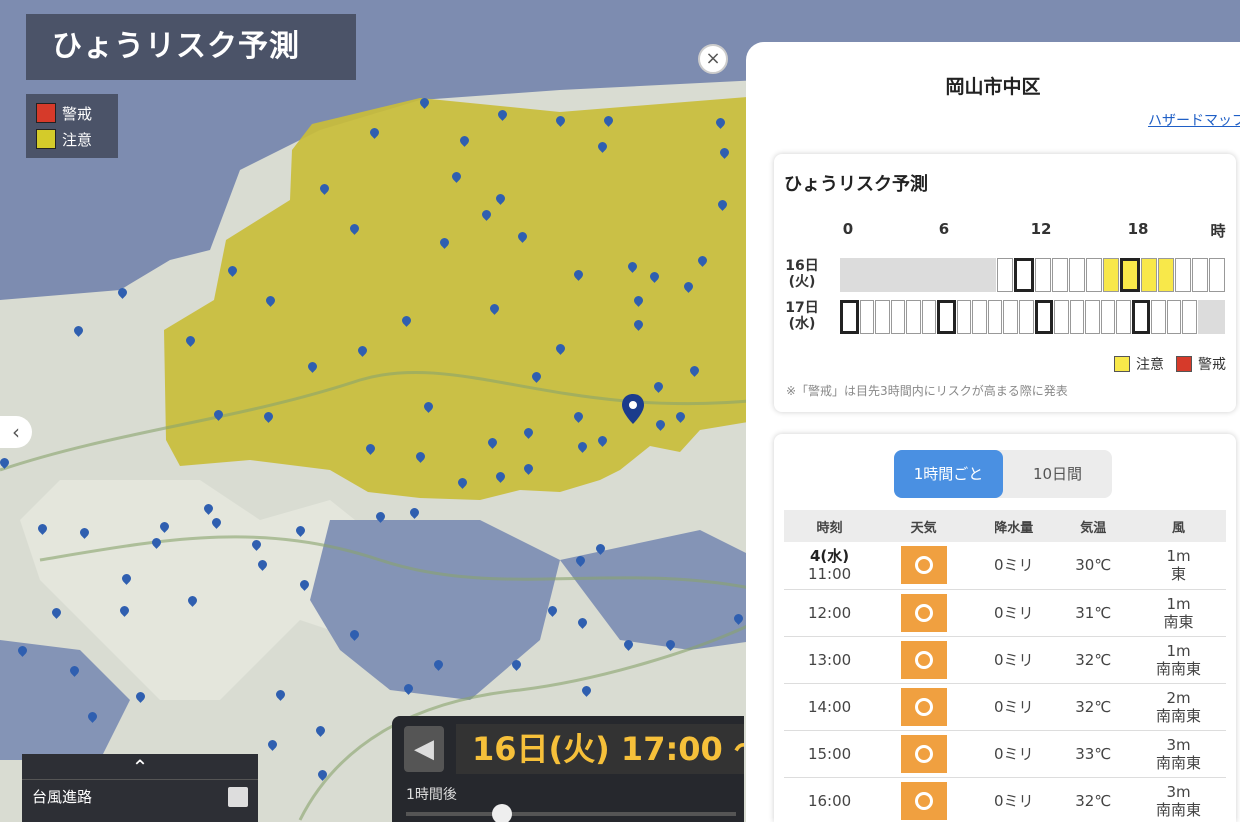  Describe the element at coordinates (713, 59) in the screenshot. I see `close-icon: ×` at that location.